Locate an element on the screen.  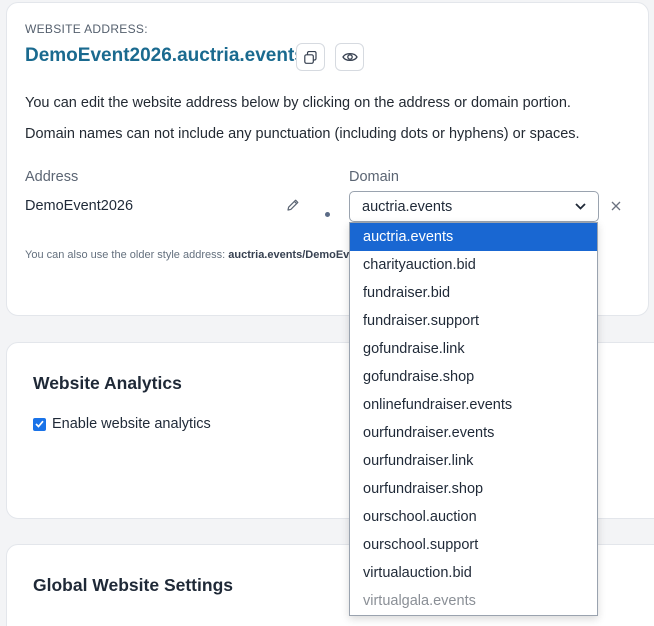
analytics-toggle-row: Enable website analytics is located at coordinates (122, 424).